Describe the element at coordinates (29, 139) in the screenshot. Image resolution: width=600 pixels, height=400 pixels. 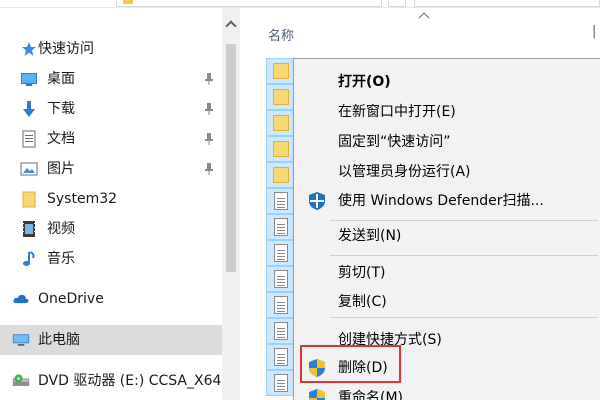
I see `document-icon` at that location.